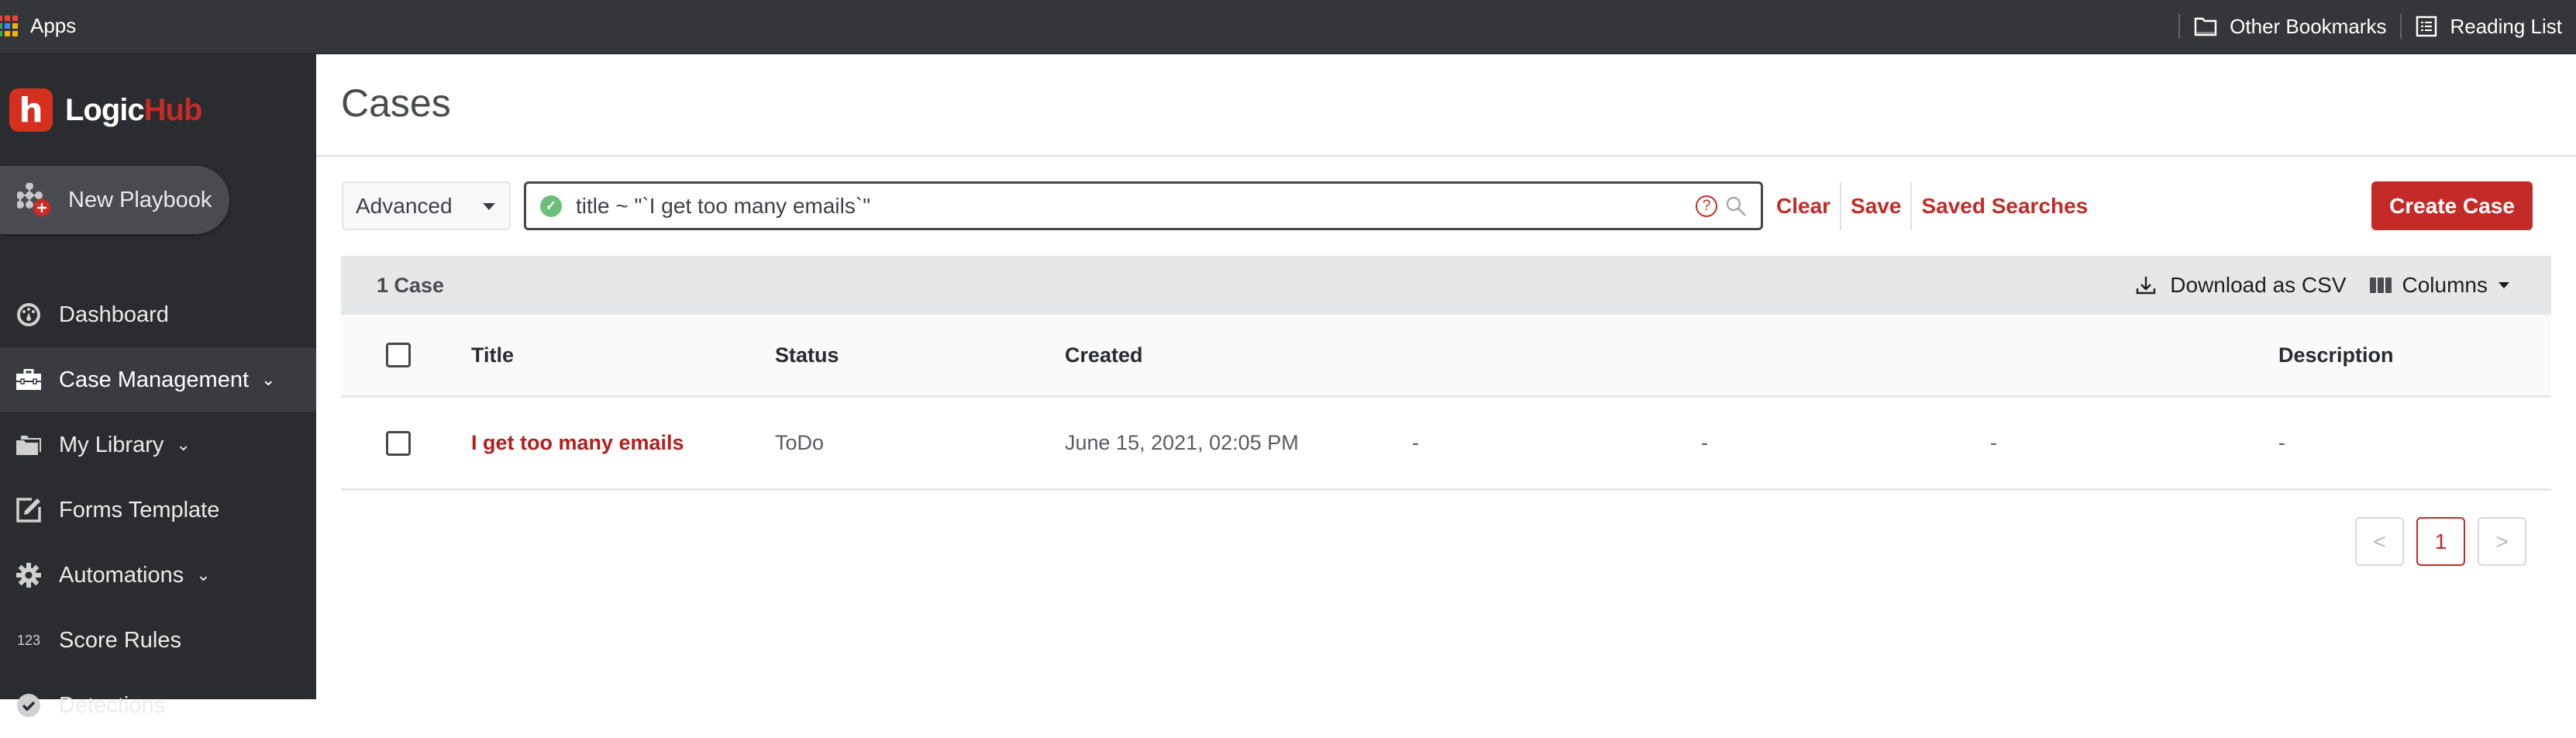  I want to click on download-icon, so click(2146, 286).